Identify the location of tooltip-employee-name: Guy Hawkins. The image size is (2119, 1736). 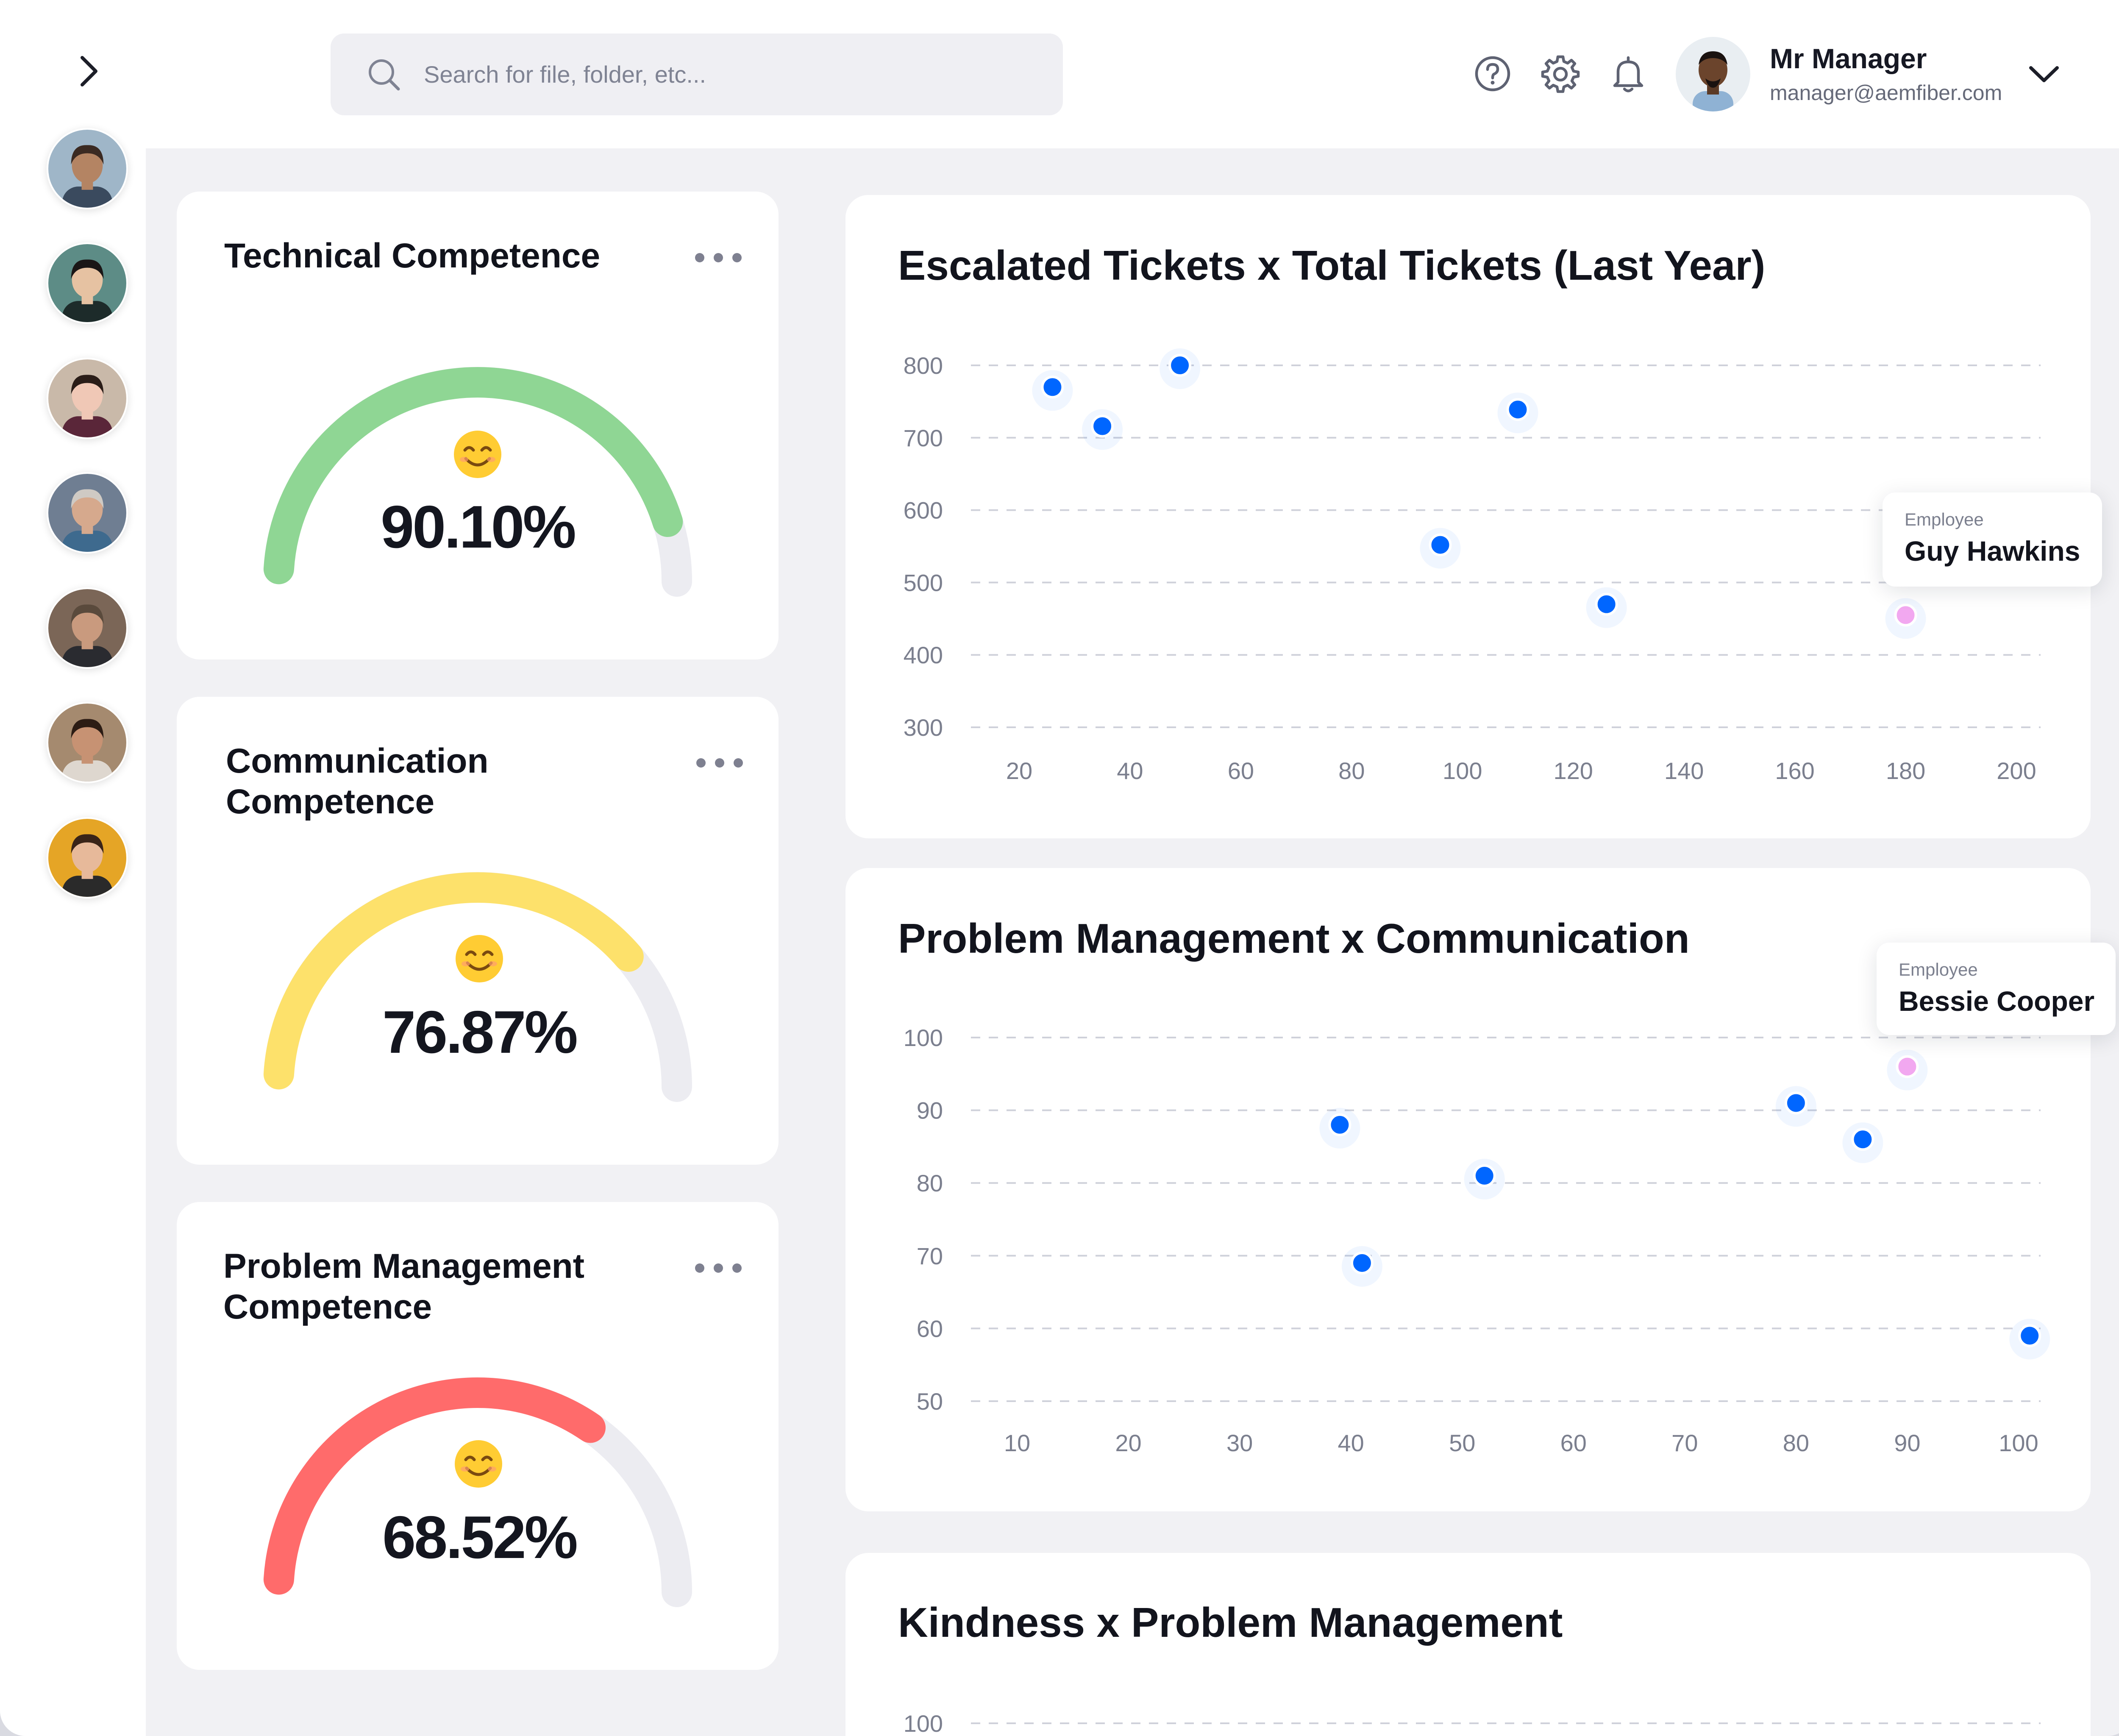
(1993, 551).